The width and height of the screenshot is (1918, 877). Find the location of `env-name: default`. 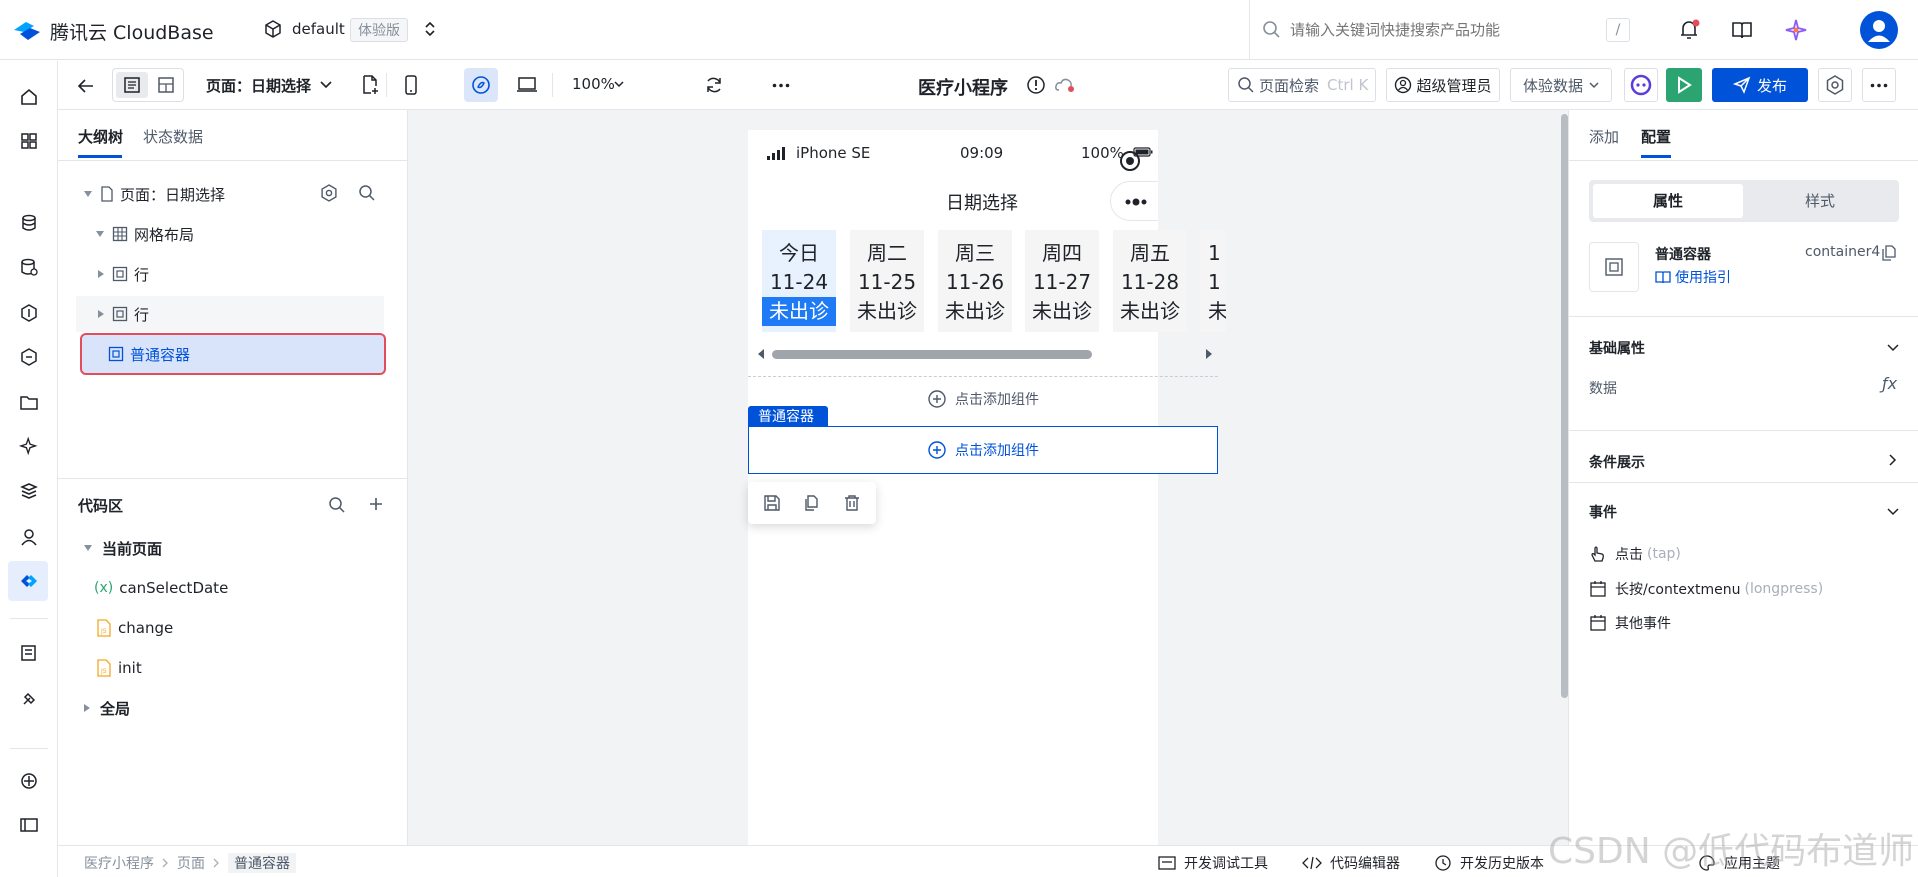

env-name: default is located at coordinates (318, 29).